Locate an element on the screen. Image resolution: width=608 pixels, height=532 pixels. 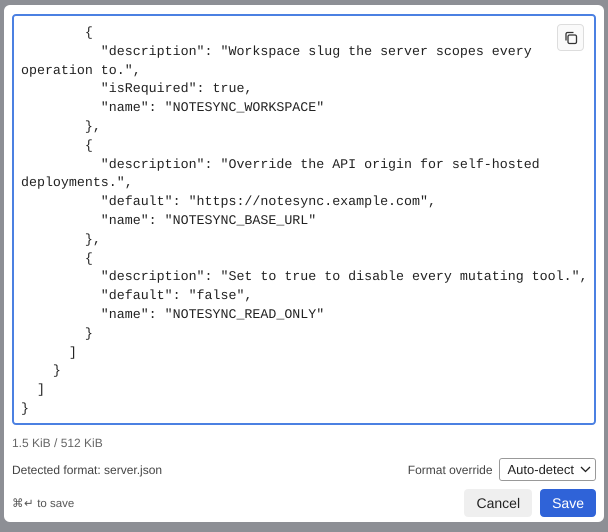
code-line: "description": "Set to true to disable every mutating tool.", is located at coordinates (344, 277).